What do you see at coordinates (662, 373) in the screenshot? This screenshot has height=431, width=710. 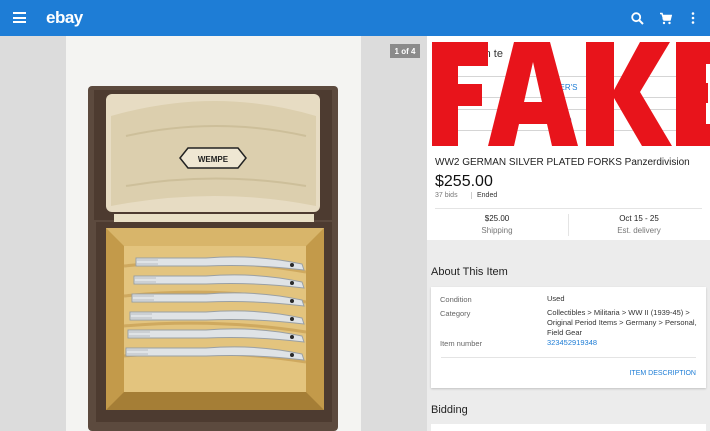 I see `item-description-link: ITEM DESCRIPTION` at bounding box center [662, 373].